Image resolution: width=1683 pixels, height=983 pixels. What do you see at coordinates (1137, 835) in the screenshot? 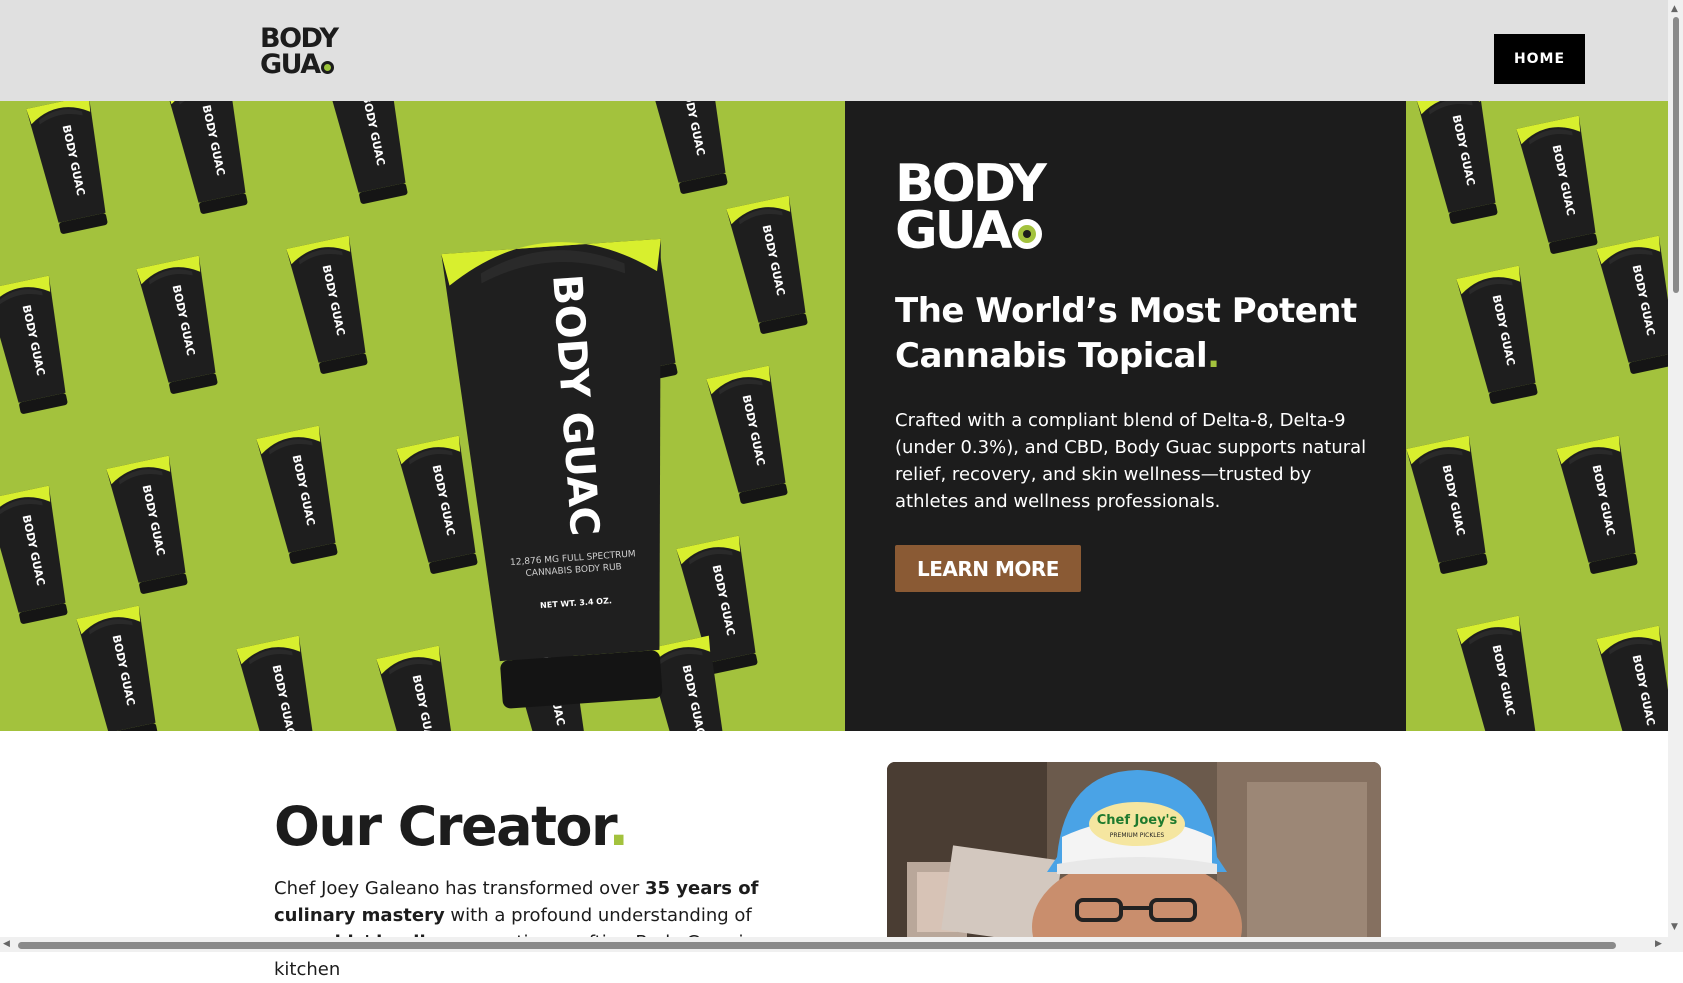
I see `hat-text-2: PREMIUM PICKLES` at bounding box center [1137, 835].